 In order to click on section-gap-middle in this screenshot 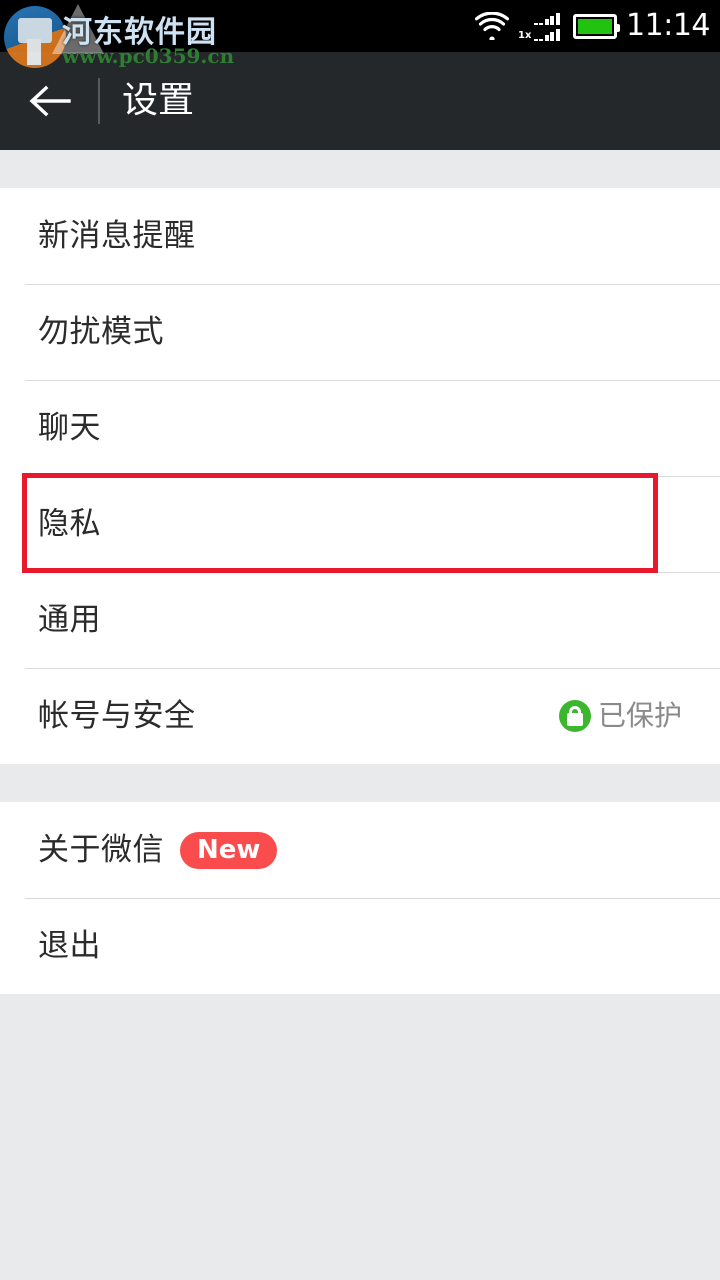, I will do `click(360, 782)`.